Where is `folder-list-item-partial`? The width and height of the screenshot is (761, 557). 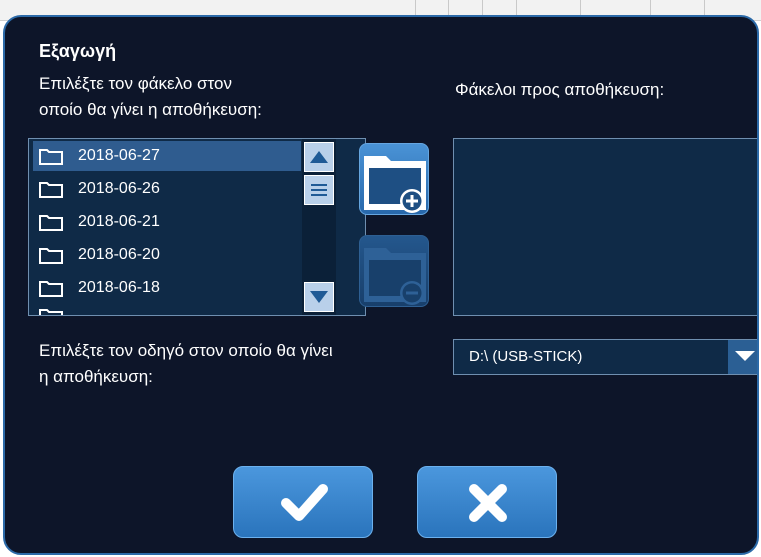
folder-list-item-partial is located at coordinates (167, 310).